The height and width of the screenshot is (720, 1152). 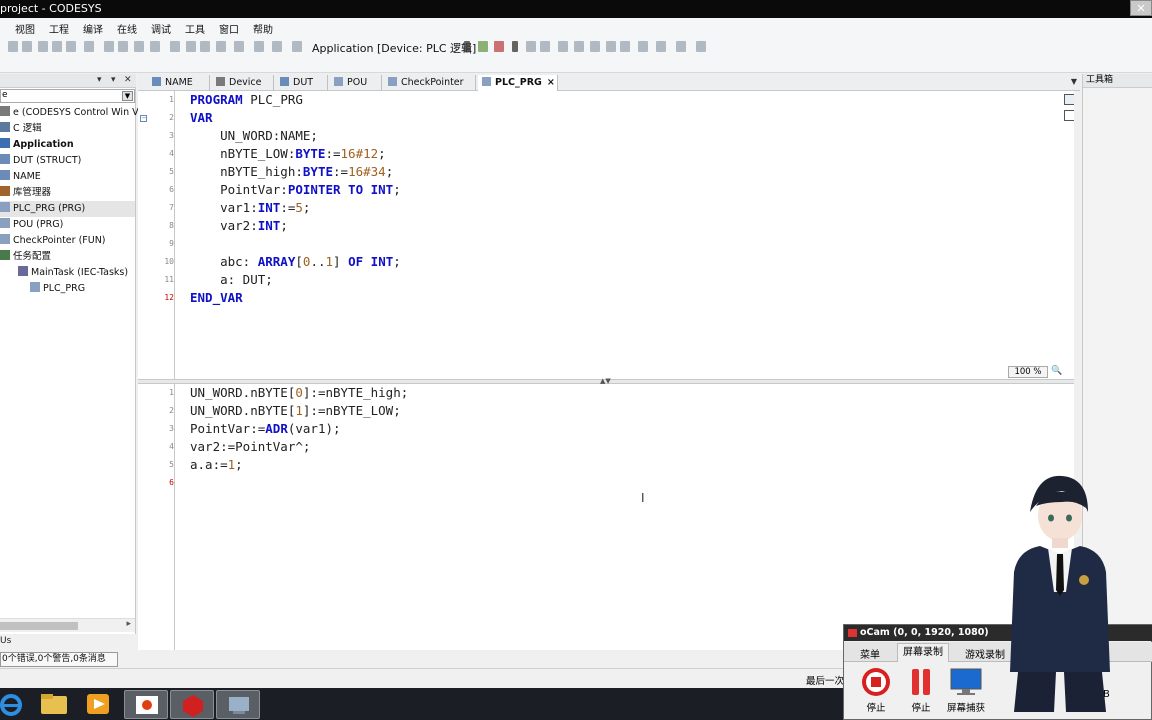 I want to click on menu-debug: 调试, so click(x=161, y=28).